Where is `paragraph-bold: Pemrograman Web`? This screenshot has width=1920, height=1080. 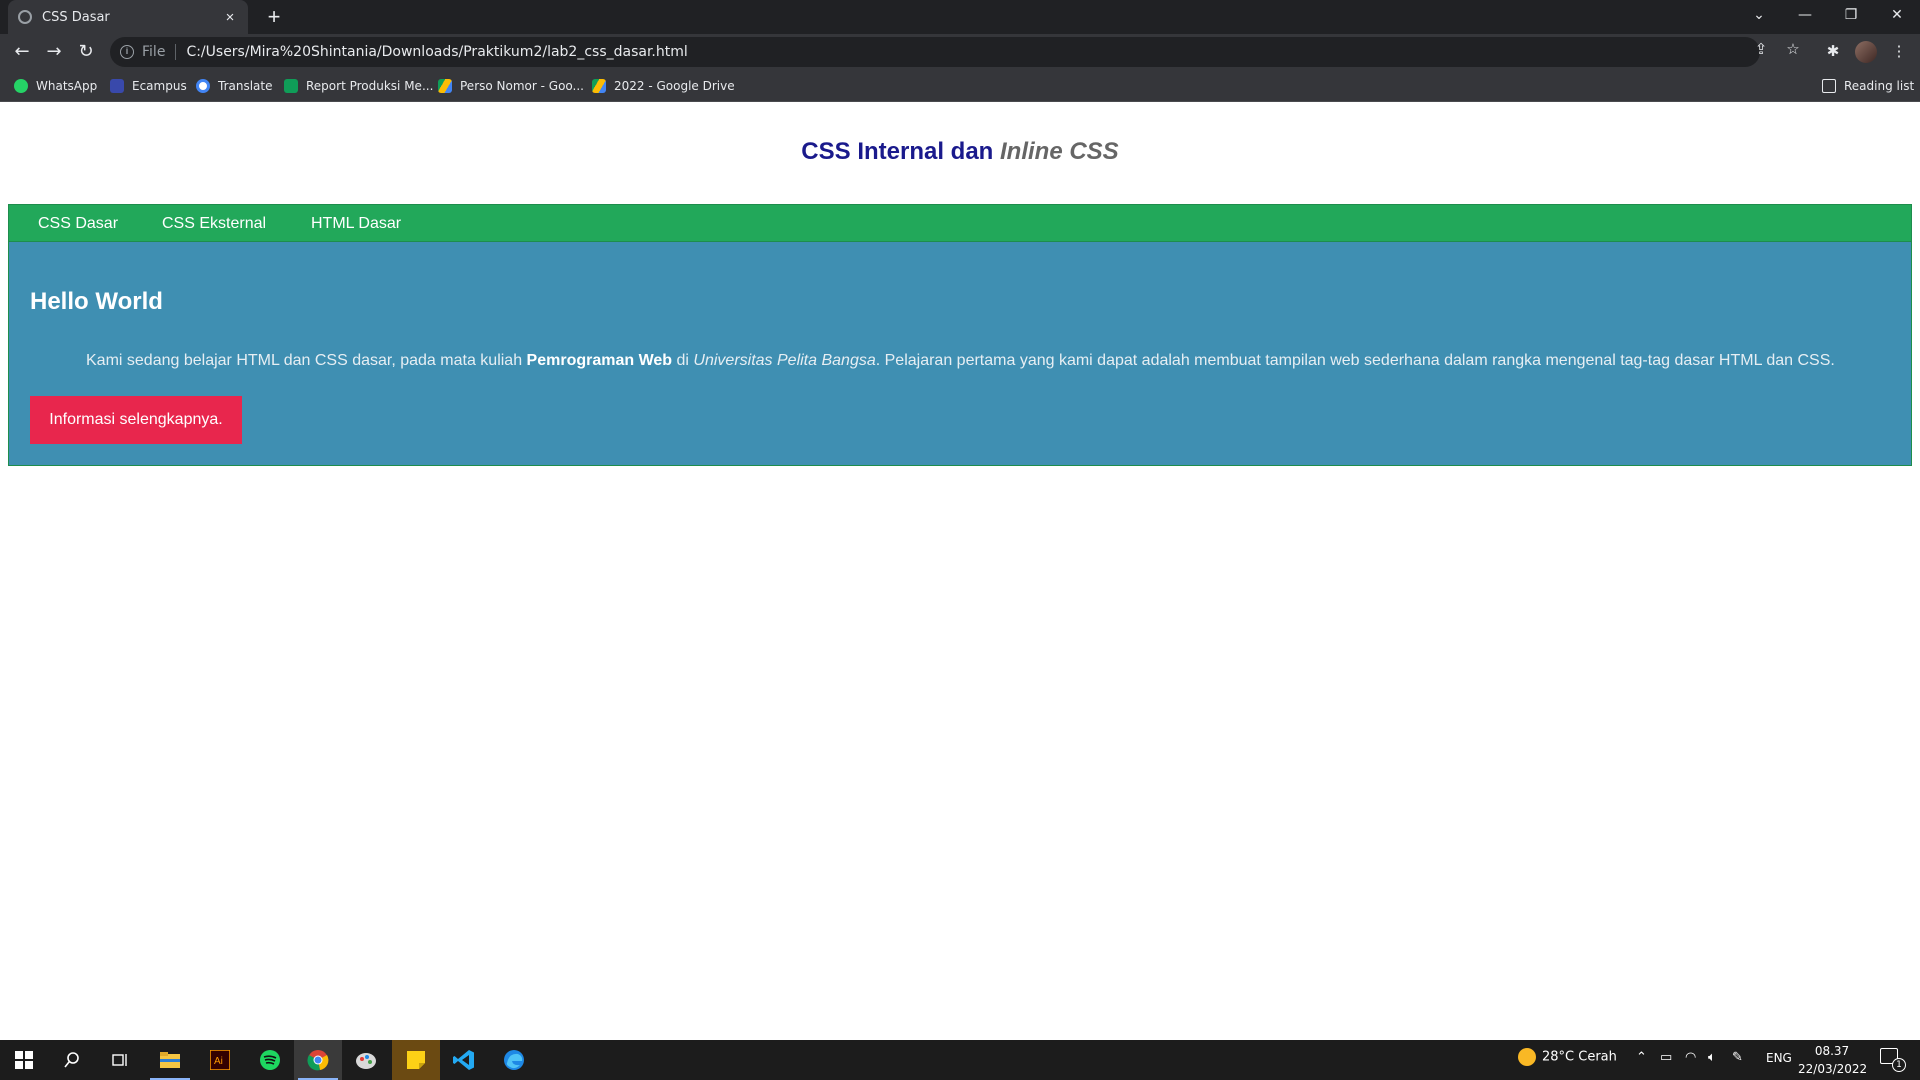
paragraph-bold: Pemrograman Web is located at coordinates (599, 360).